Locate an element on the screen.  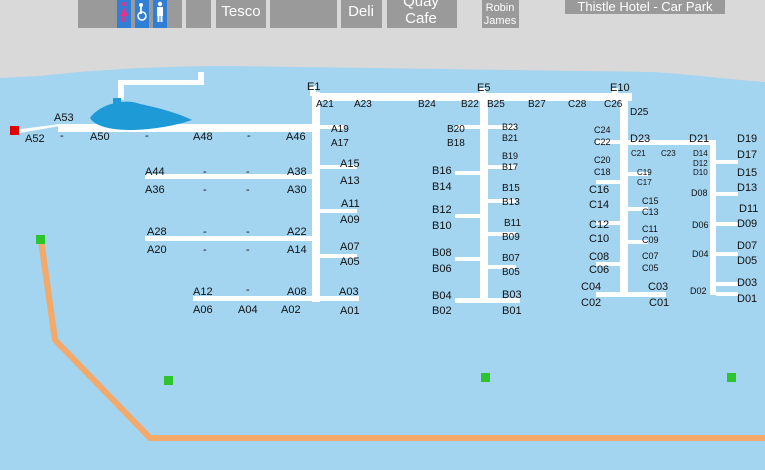
berth-label: A21 is located at coordinates (325, 104).